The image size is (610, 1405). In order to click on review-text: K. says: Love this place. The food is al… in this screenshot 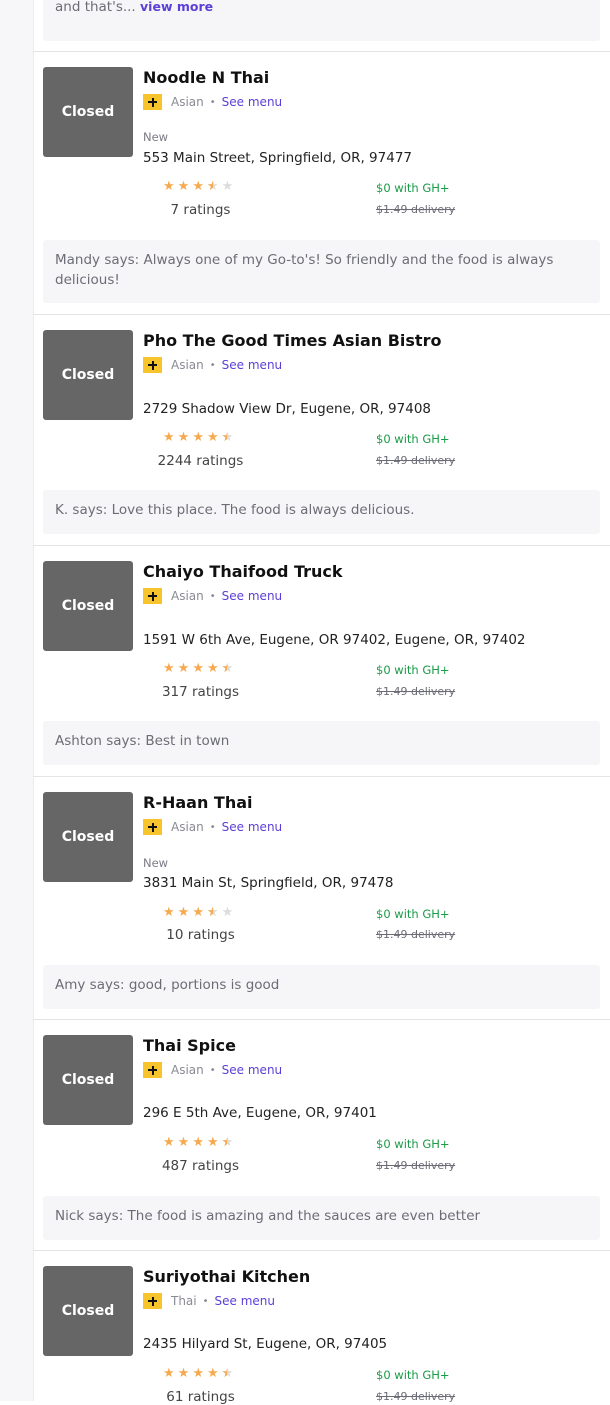, I will do `click(235, 510)`.